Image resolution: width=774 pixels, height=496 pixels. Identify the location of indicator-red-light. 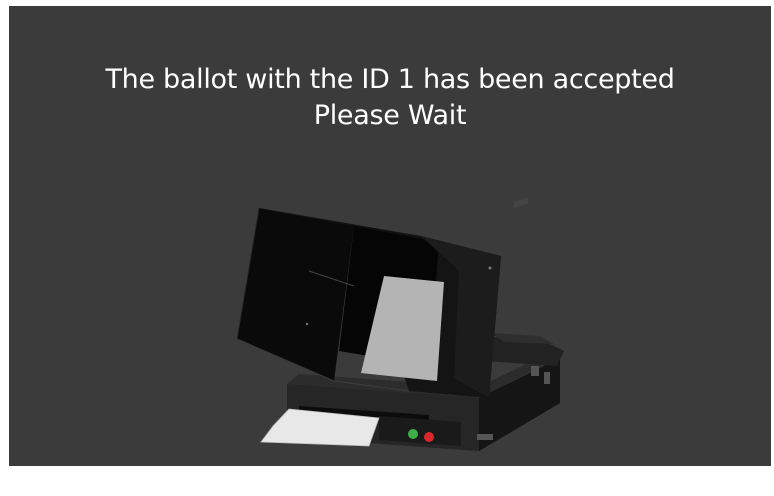
(429, 437).